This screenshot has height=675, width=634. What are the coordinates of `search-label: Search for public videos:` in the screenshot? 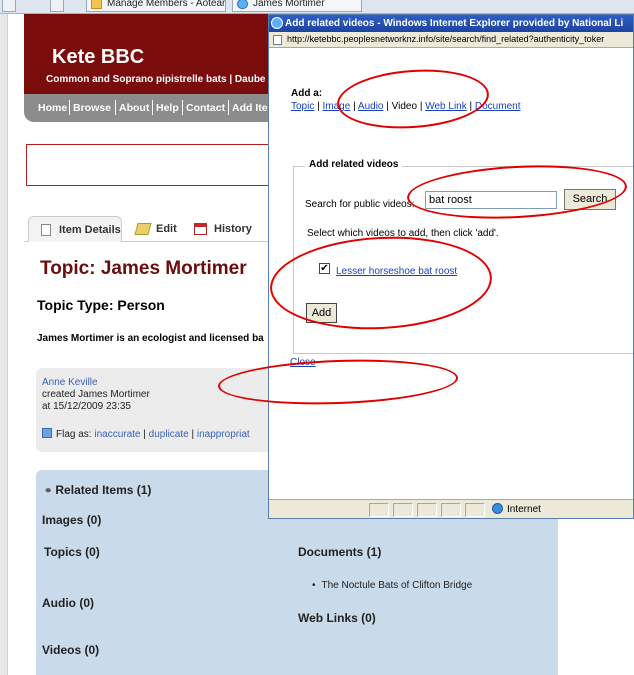 It's located at (360, 204).